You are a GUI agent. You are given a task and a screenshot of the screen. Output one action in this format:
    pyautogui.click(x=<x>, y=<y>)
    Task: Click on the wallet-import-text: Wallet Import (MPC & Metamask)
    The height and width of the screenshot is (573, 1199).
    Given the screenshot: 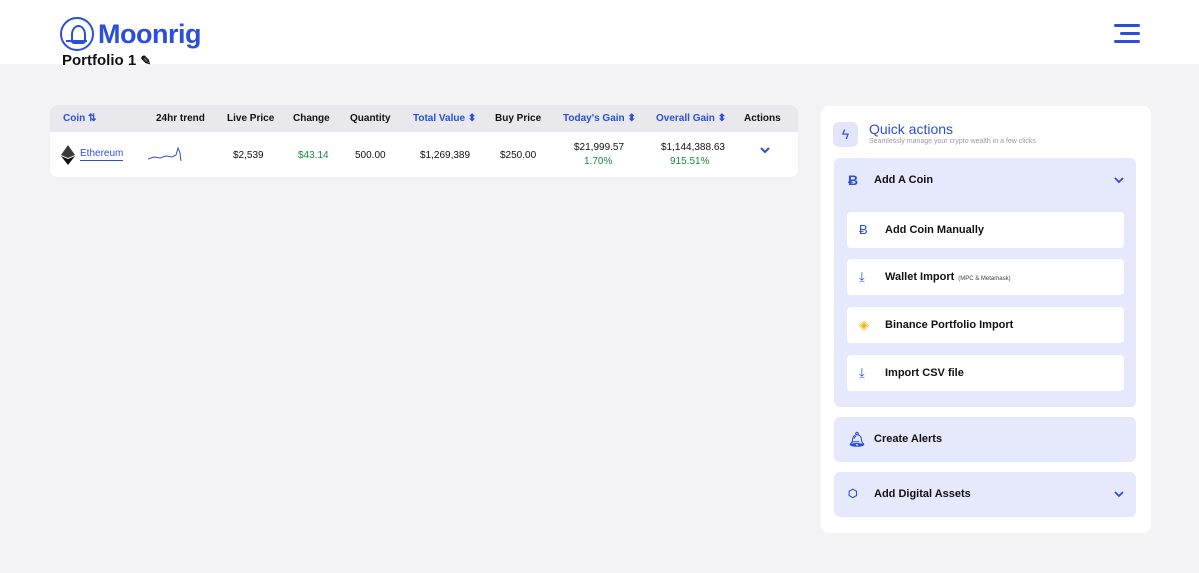 What is the action you would take?
    pyautogui.click(x=948, y=277)
    